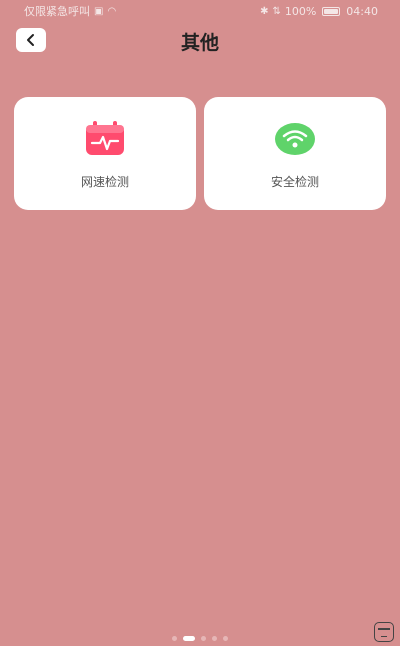  What do you see at coordinates (264, 11) in the screenshot?
I see `bluetooth-icon: ✱` at bounding box center [264, 11].